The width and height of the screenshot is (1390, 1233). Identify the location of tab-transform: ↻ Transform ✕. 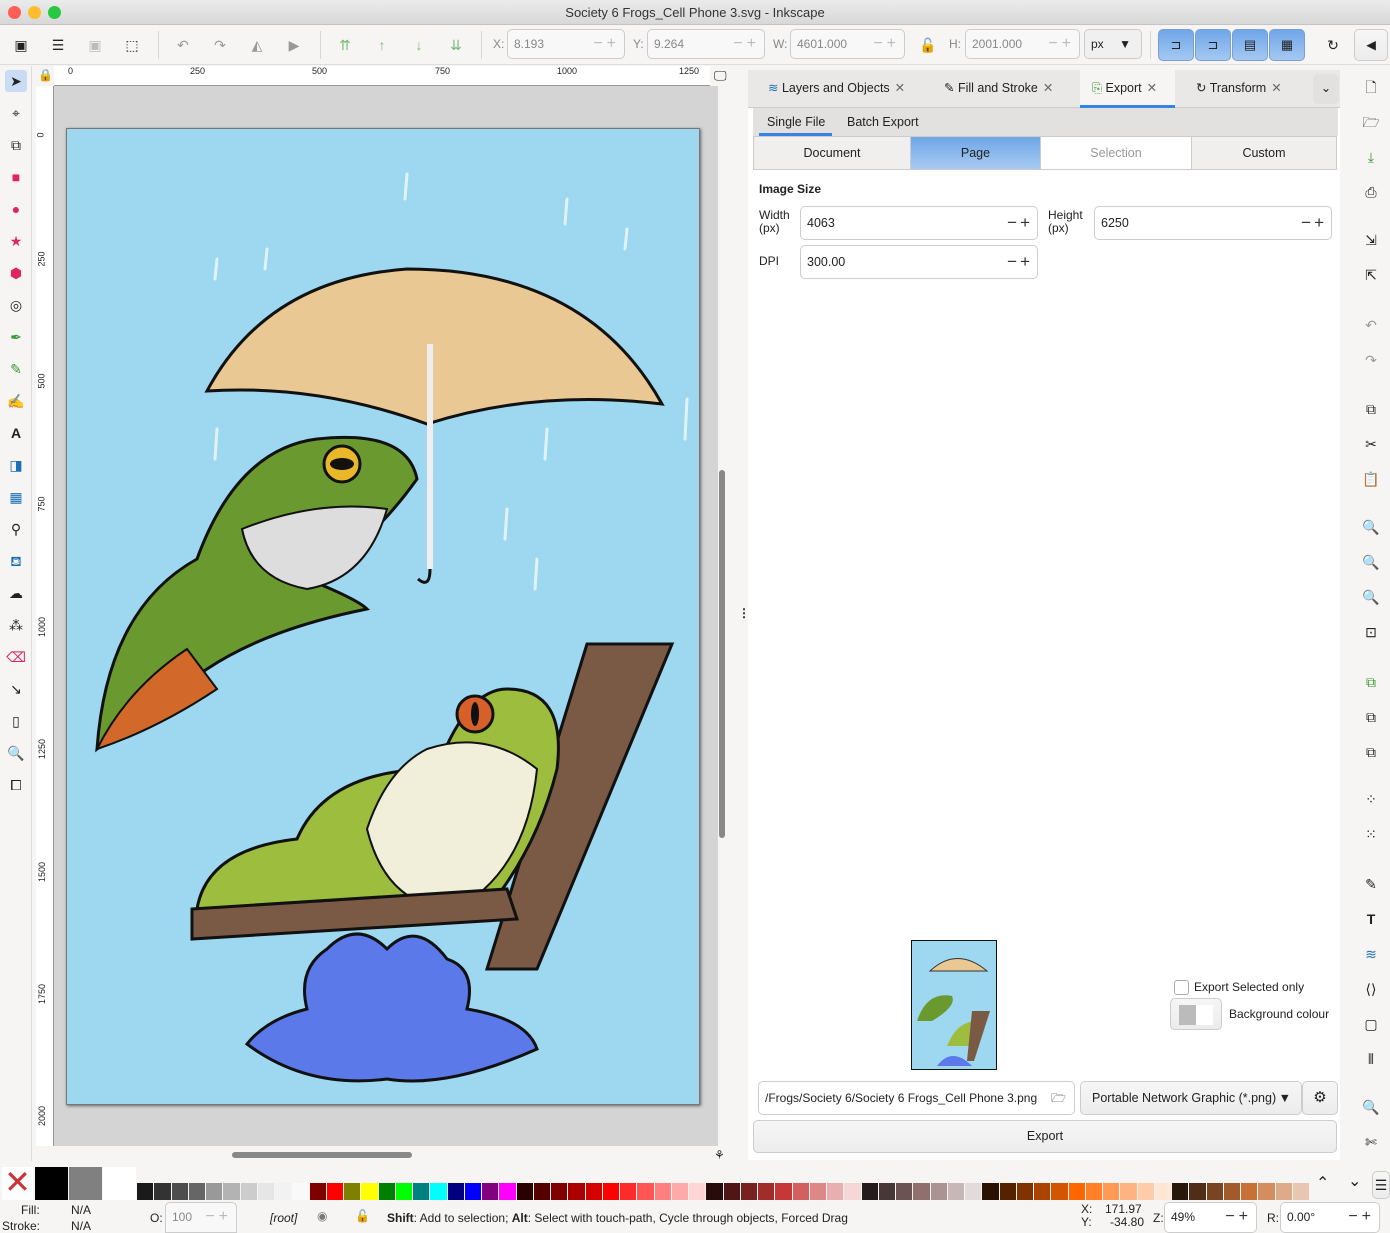
(1239, 87).